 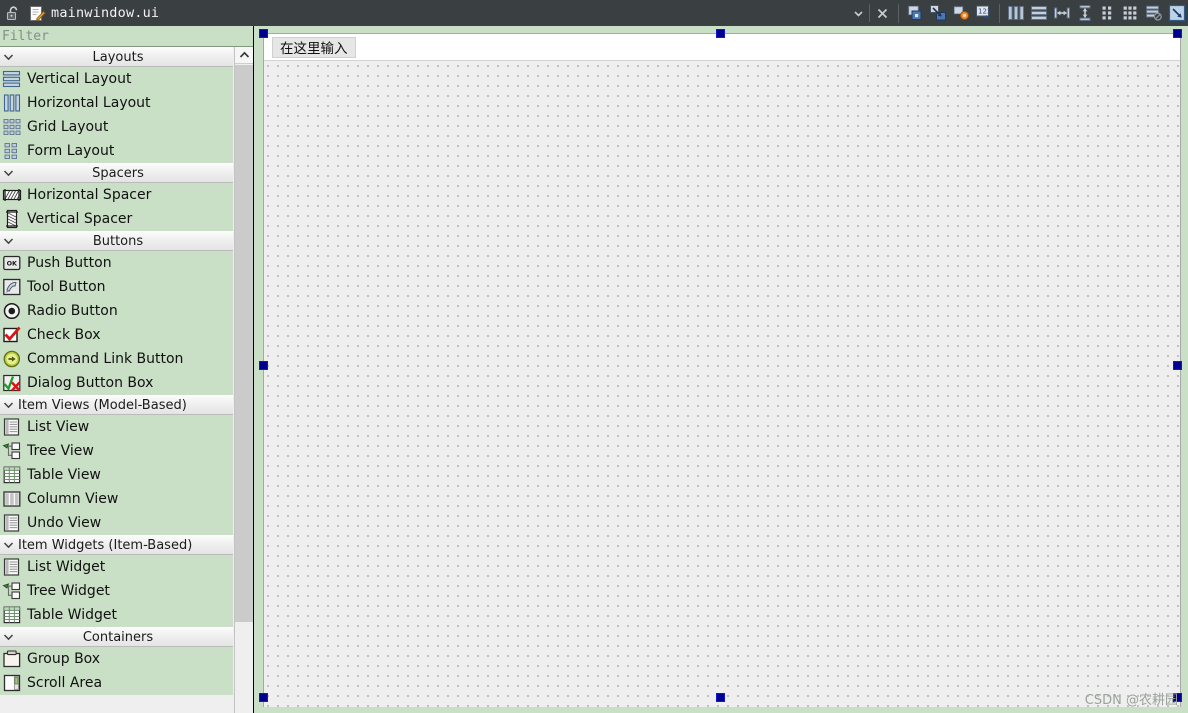 What do you see at coordinates (1061, 13) in the screenshot?
I see `layout-splitter-horizontal-tool` at bounding box center [1061, 13].